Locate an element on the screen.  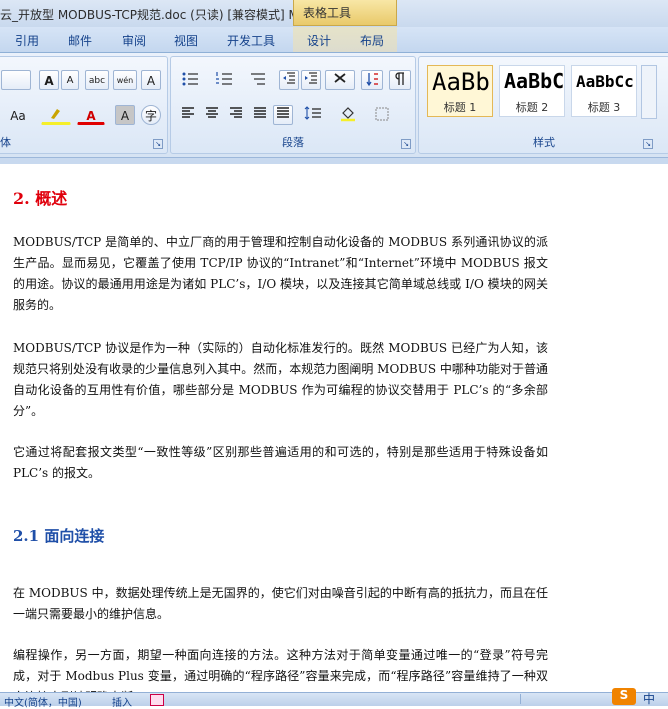
change-case-button: Aa is located at coordinates (18, 115).